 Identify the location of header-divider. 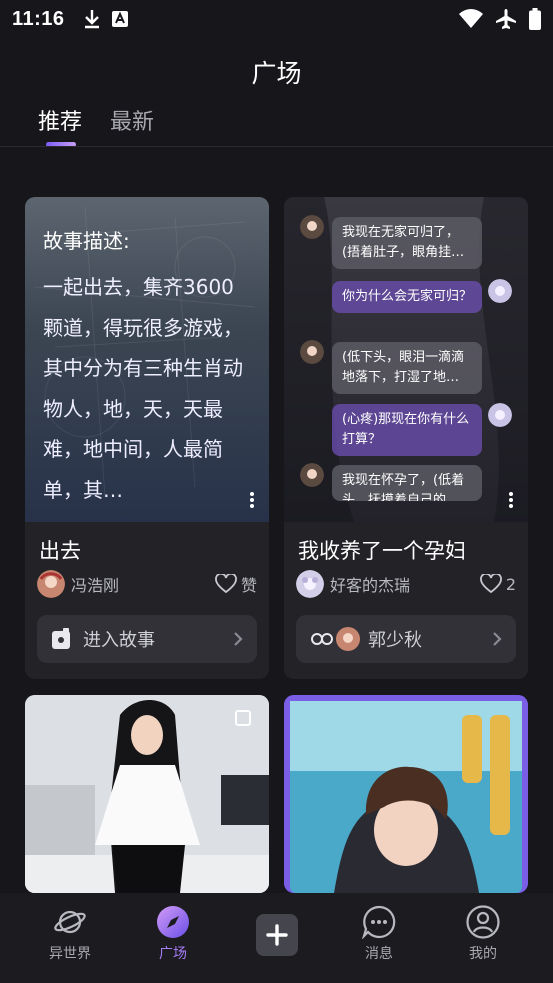
(276, 146).